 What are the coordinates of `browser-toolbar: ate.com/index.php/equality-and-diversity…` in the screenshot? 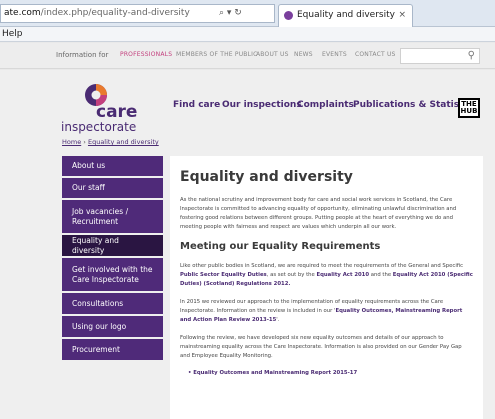 It's located at (247, 13).